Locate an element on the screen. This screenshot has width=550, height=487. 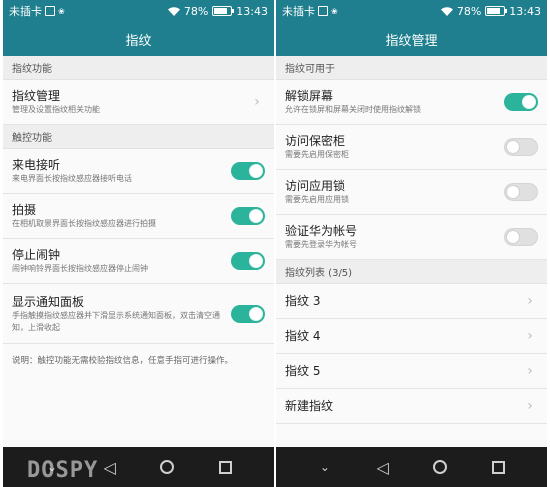
new-fingerprint-item: 新建指纹 › is located at coordinates (411, 406).